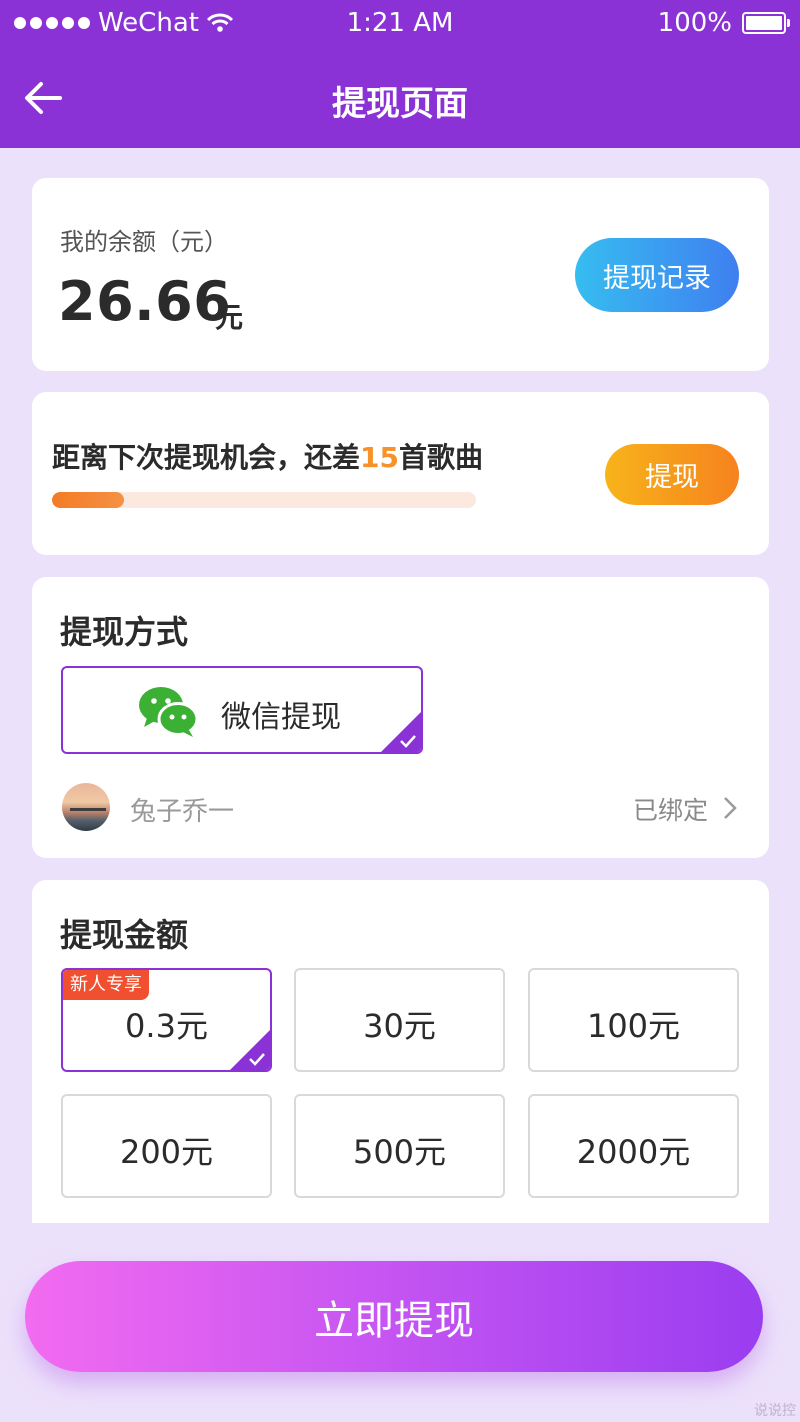 The image size is (800, 1422). I want to click on amount-option-label: 0.3元, so click(166, 1026).